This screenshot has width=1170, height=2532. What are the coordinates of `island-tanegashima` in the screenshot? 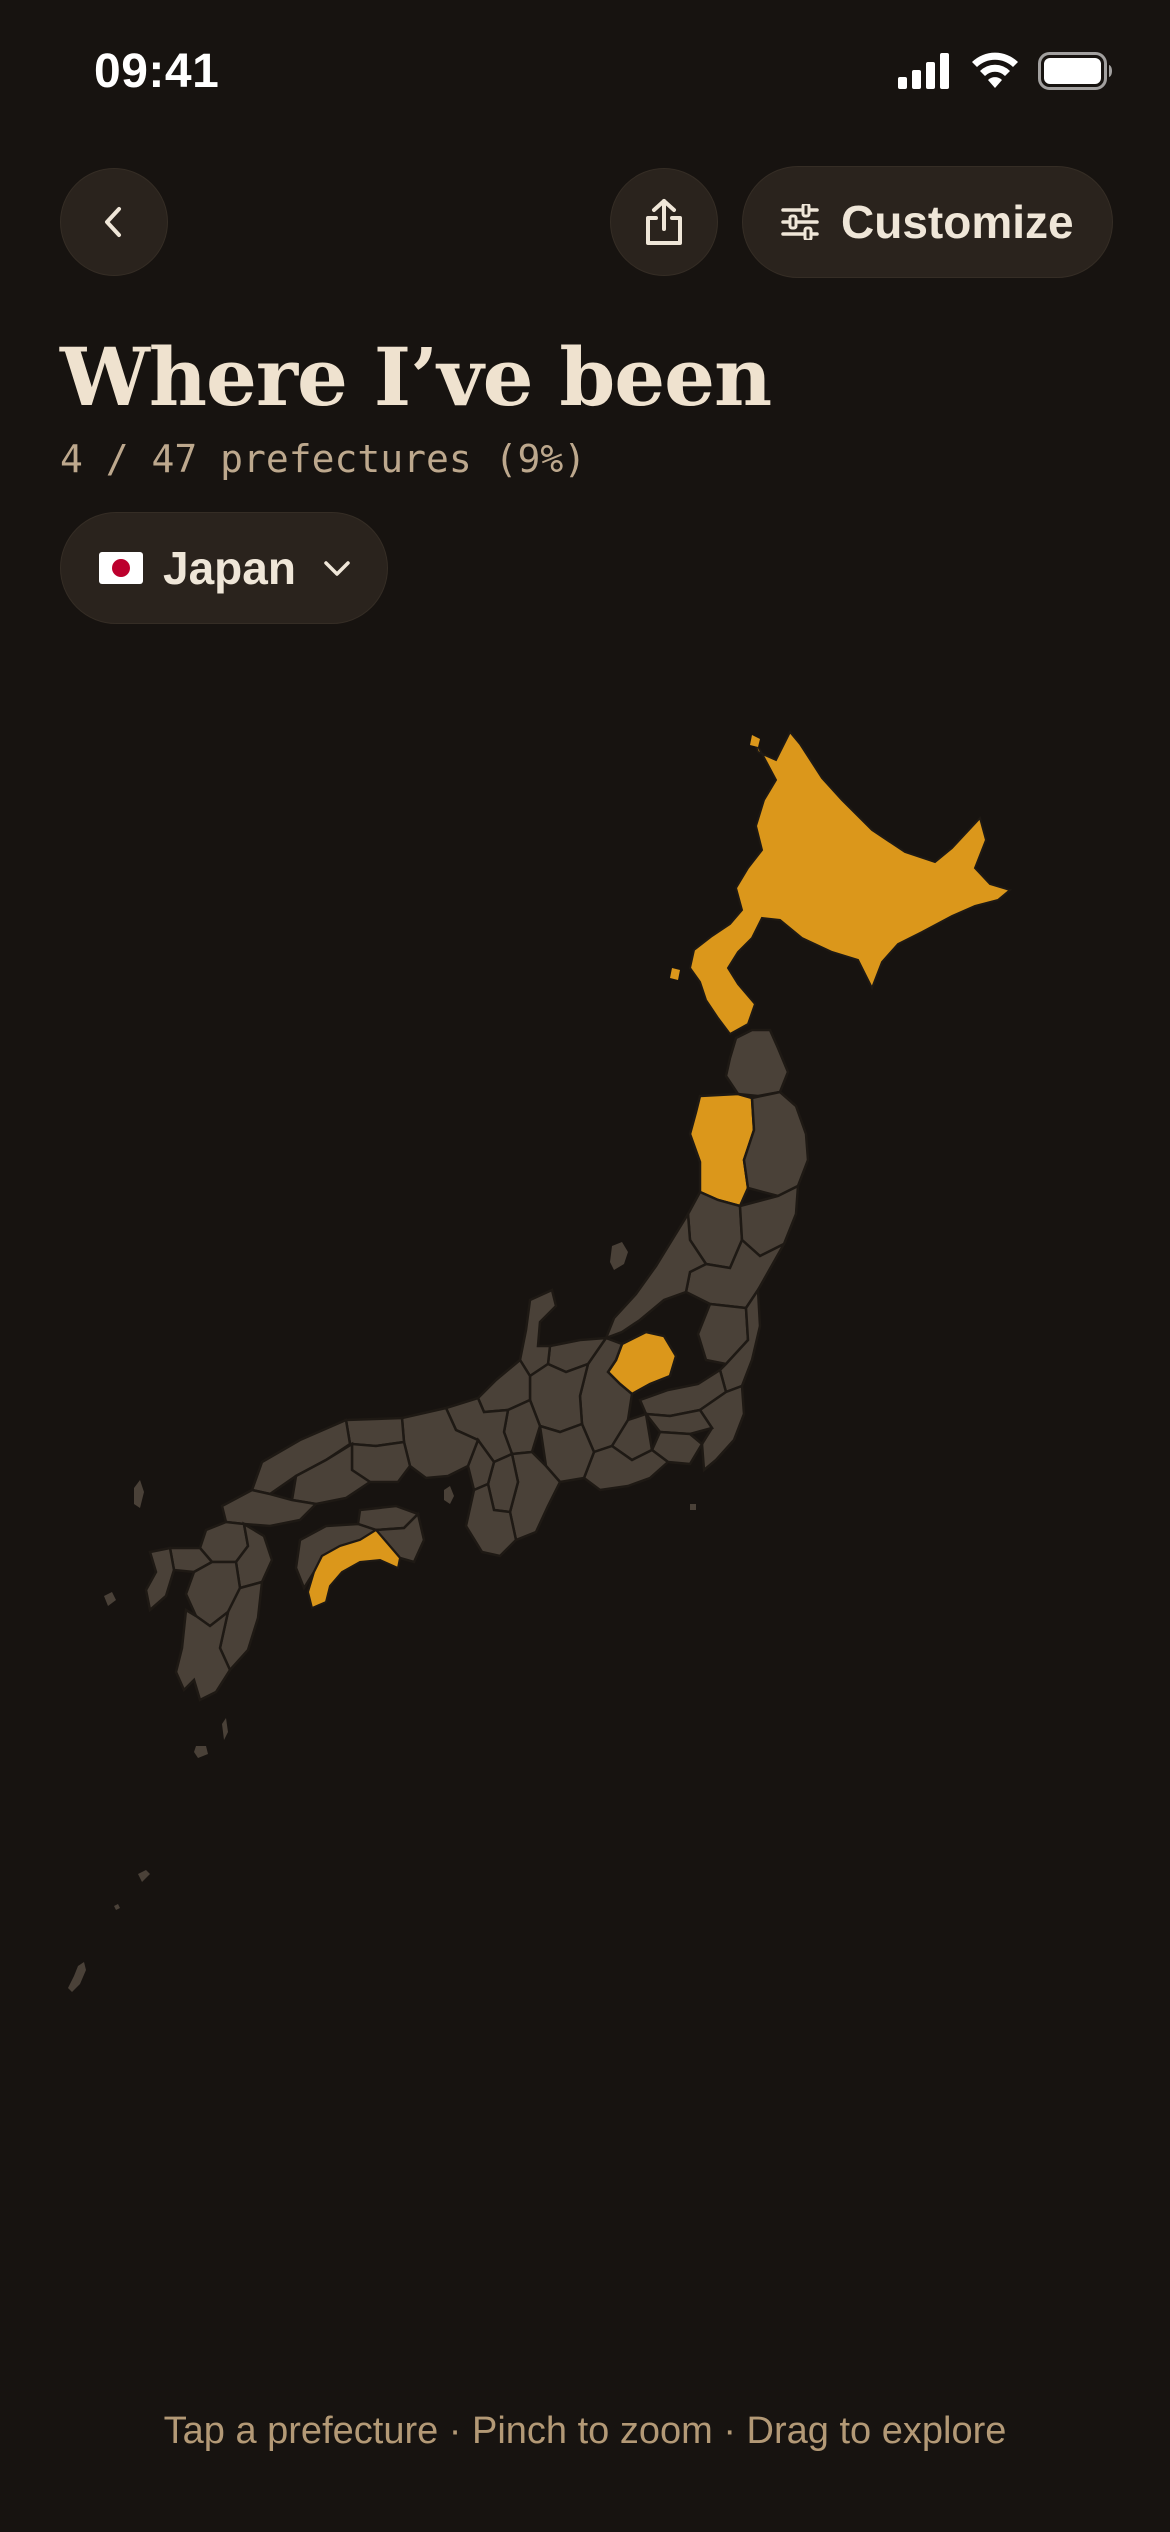 It's located at (225, 1729).